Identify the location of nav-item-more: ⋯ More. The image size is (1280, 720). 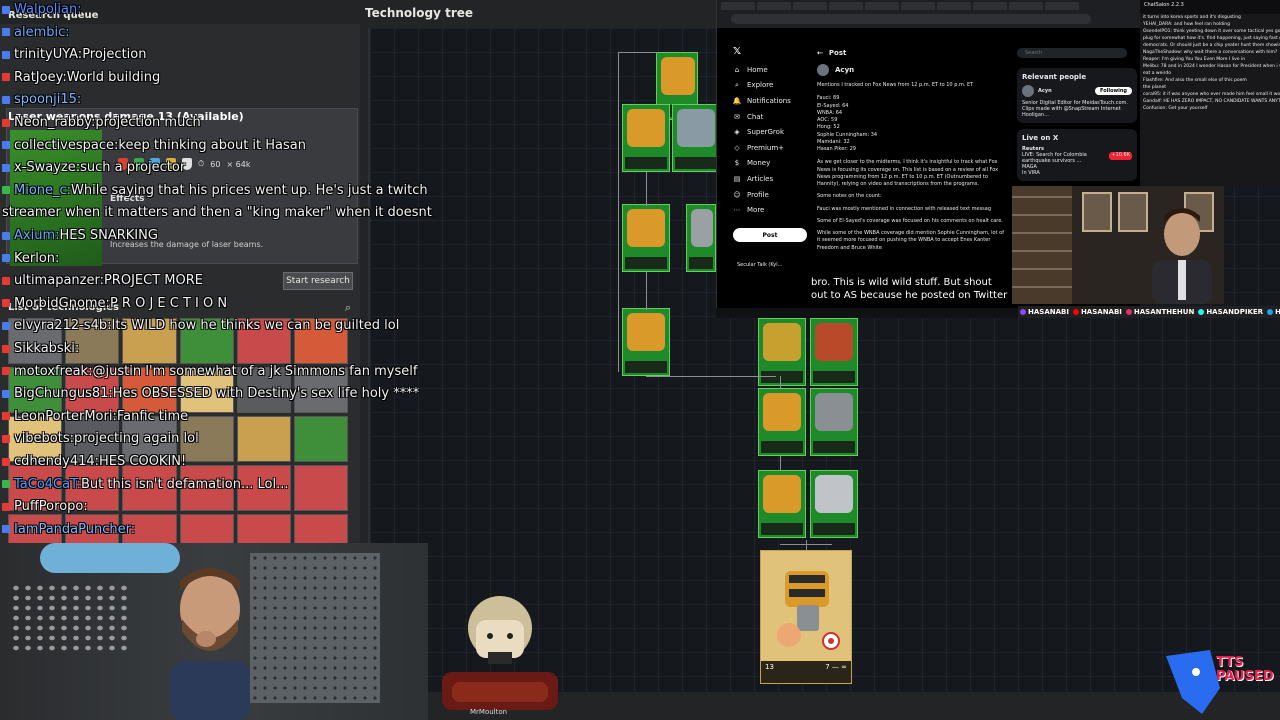
(773, 210).